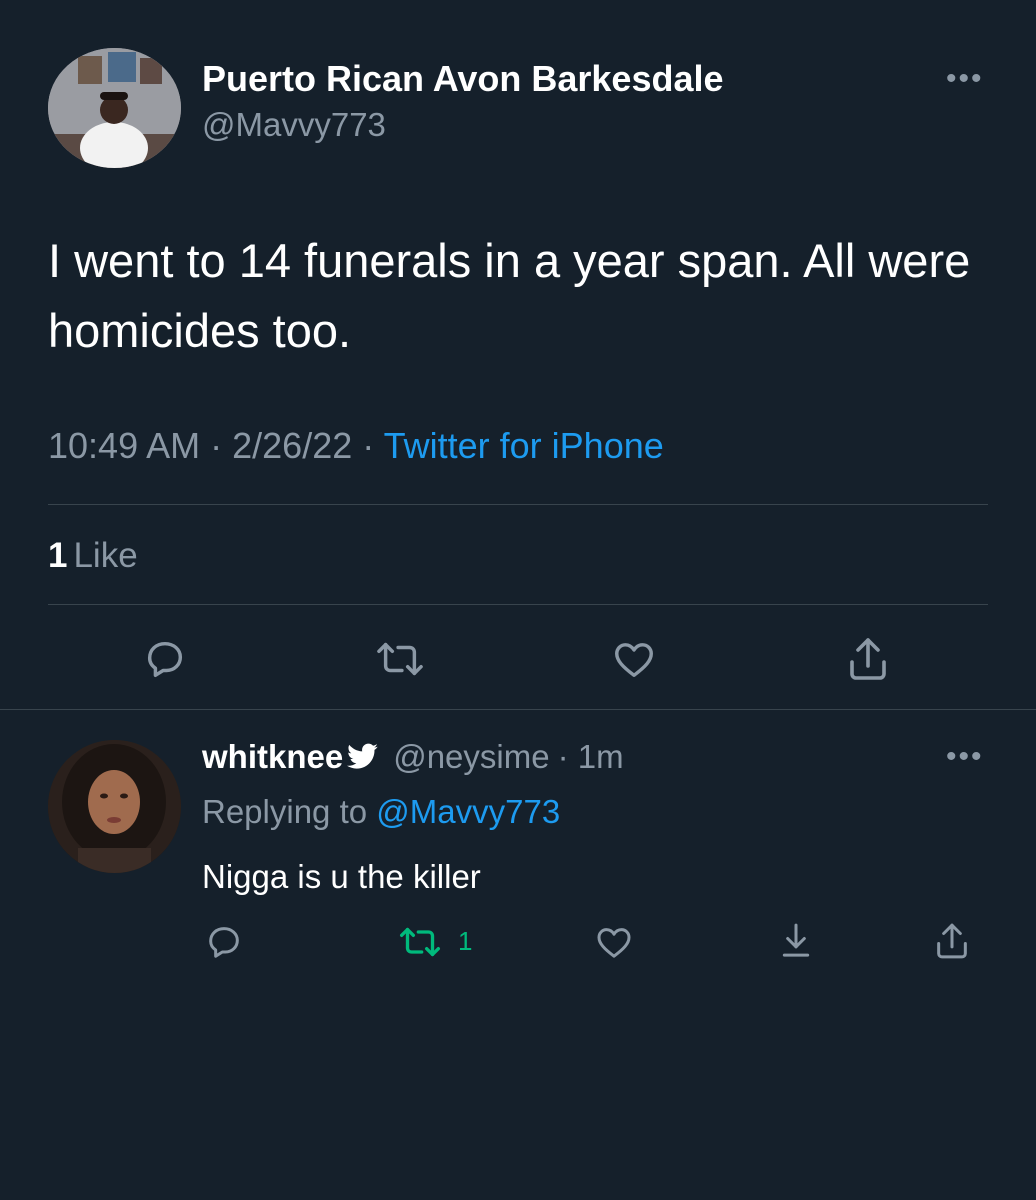 This screenshot has width=1036, height=1200. What do you see at coordinates (614, 942) in the screenshot?
I see `reply-like-icon` at bounding box center [614, 942].